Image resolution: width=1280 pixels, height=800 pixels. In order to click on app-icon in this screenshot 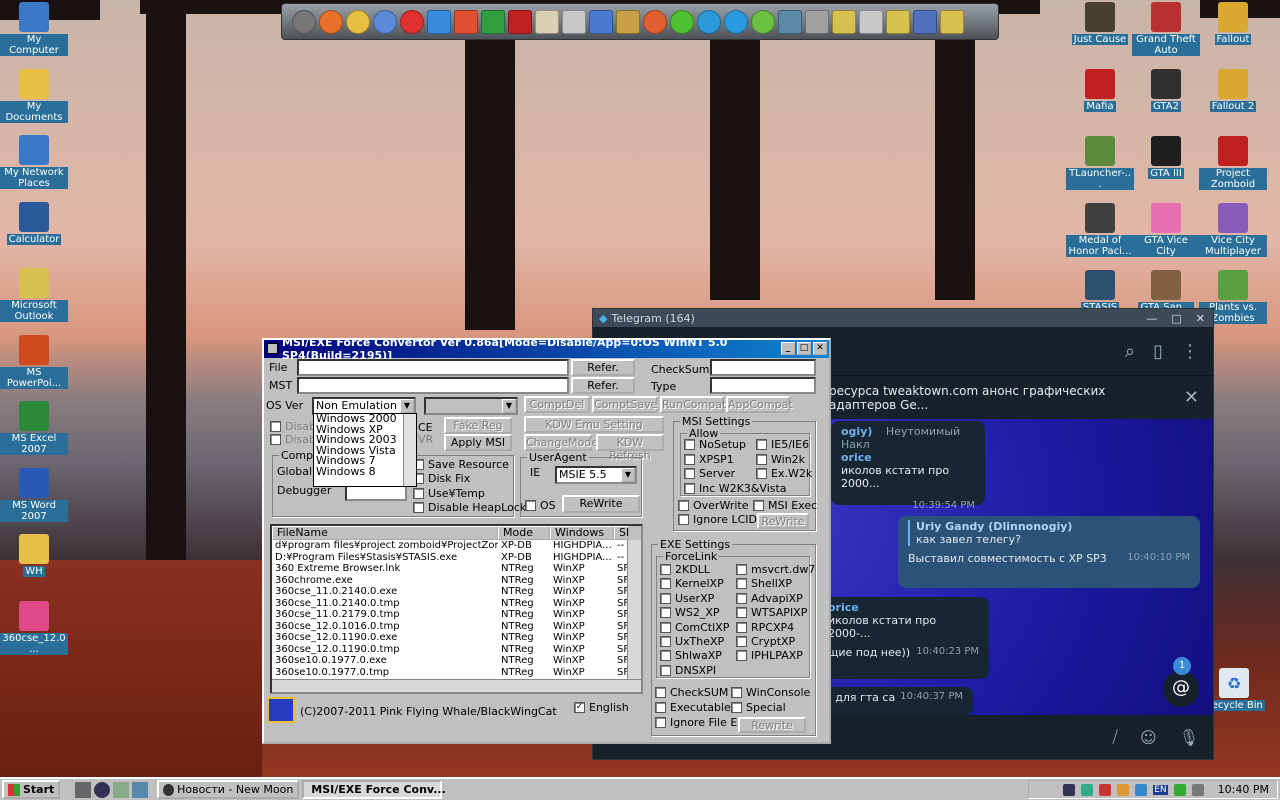, I will do `click(304, 21)`.